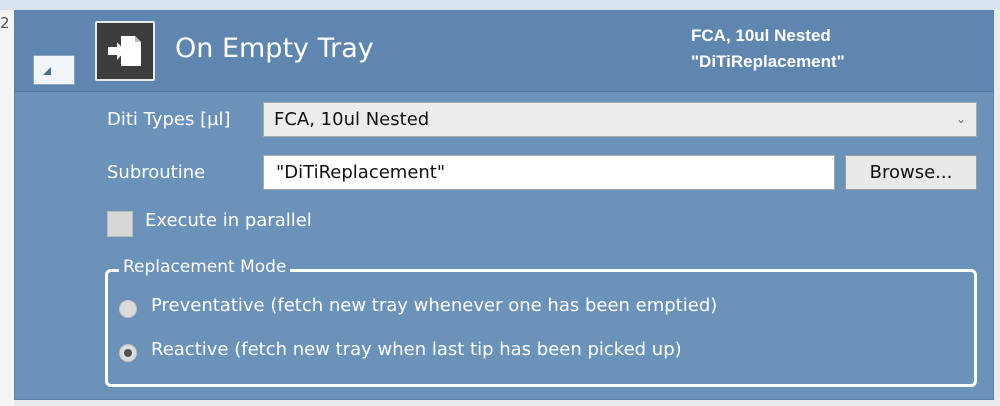 The height and width of the screenshot is (406, 1000). Describe the element at coordinates (549, 172) in the screenshot. I see `subroutine-input: "DiTiReplacement"` at that location.